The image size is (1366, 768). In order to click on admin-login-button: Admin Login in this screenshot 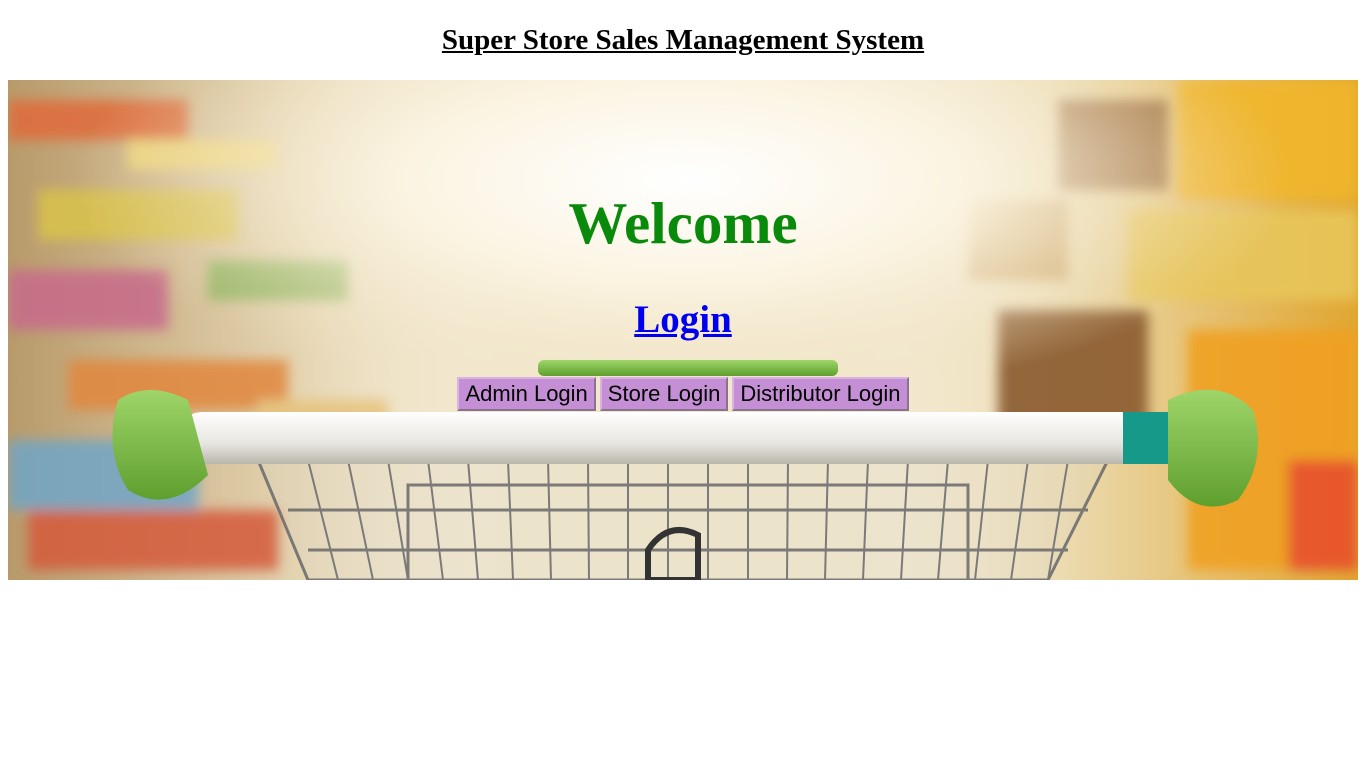, I will do `click(526, 394)`.